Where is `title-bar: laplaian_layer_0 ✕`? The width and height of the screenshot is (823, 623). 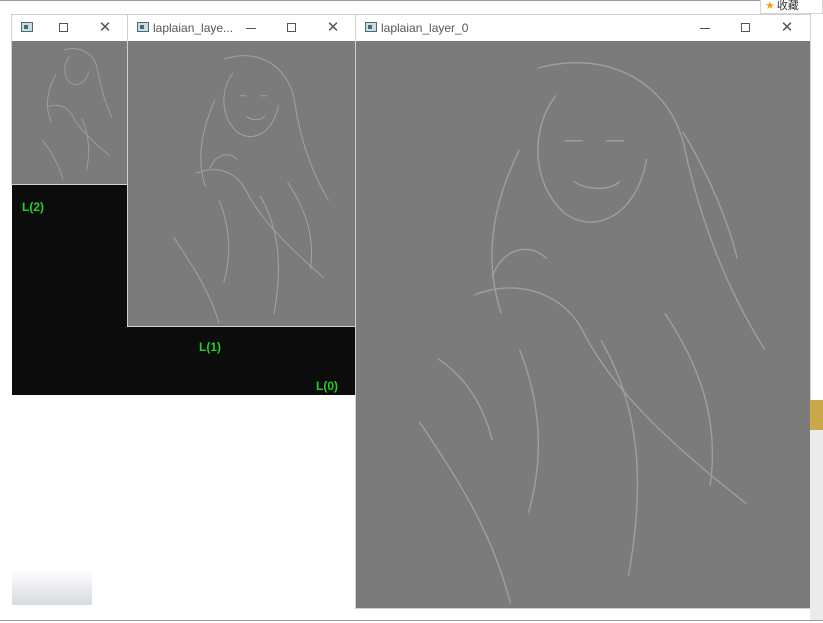
title-bar: laplaian_layer_0 ✕ is located at coordinates (583, 28).